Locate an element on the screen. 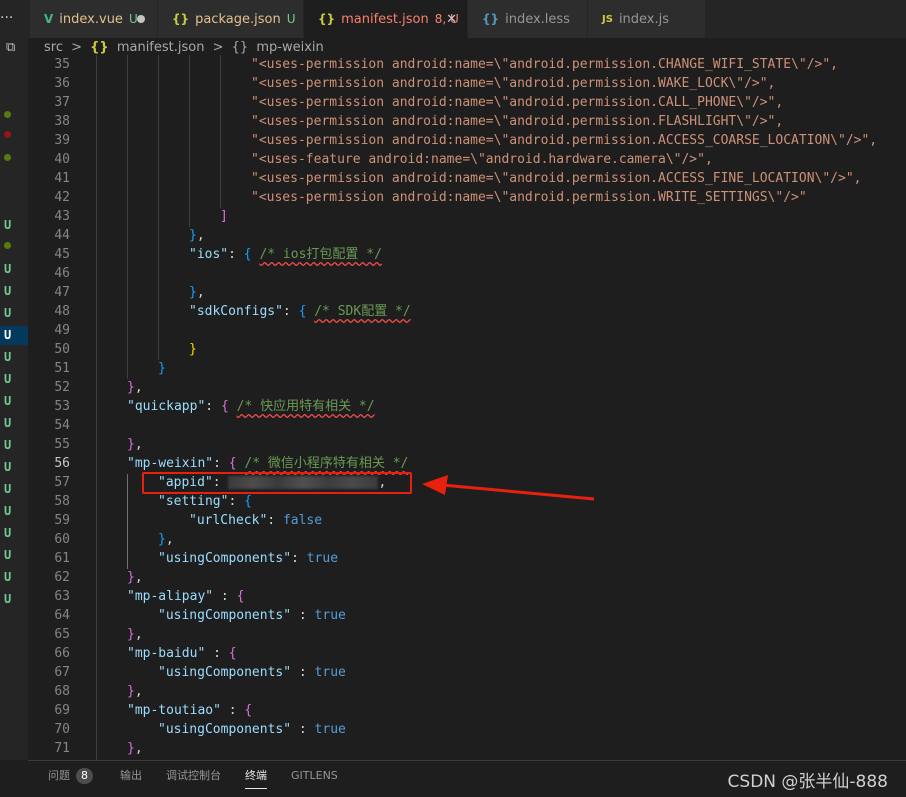 The width and height of the screenshot is (906, 797). line-number: 59 is located at coordinates (62, 520).